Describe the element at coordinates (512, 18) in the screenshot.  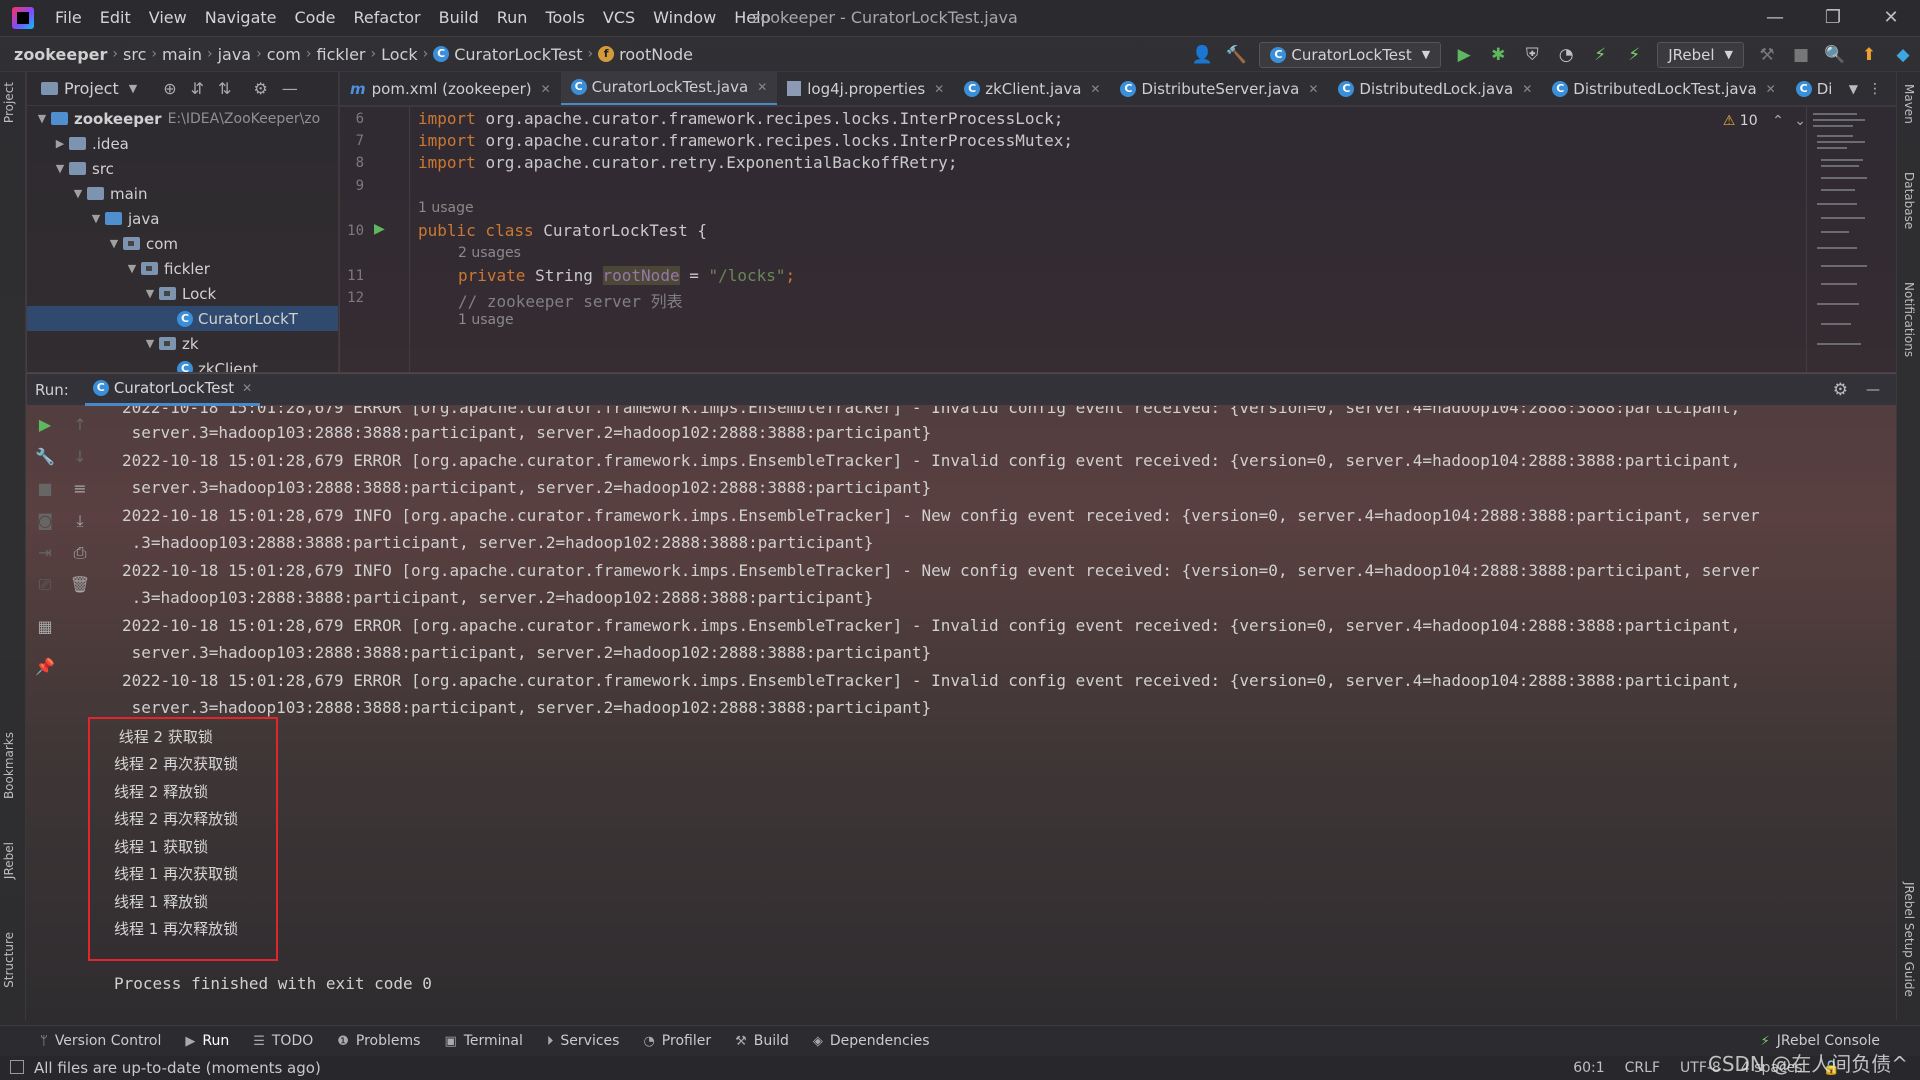
I see `menu-run: Run` at that location.